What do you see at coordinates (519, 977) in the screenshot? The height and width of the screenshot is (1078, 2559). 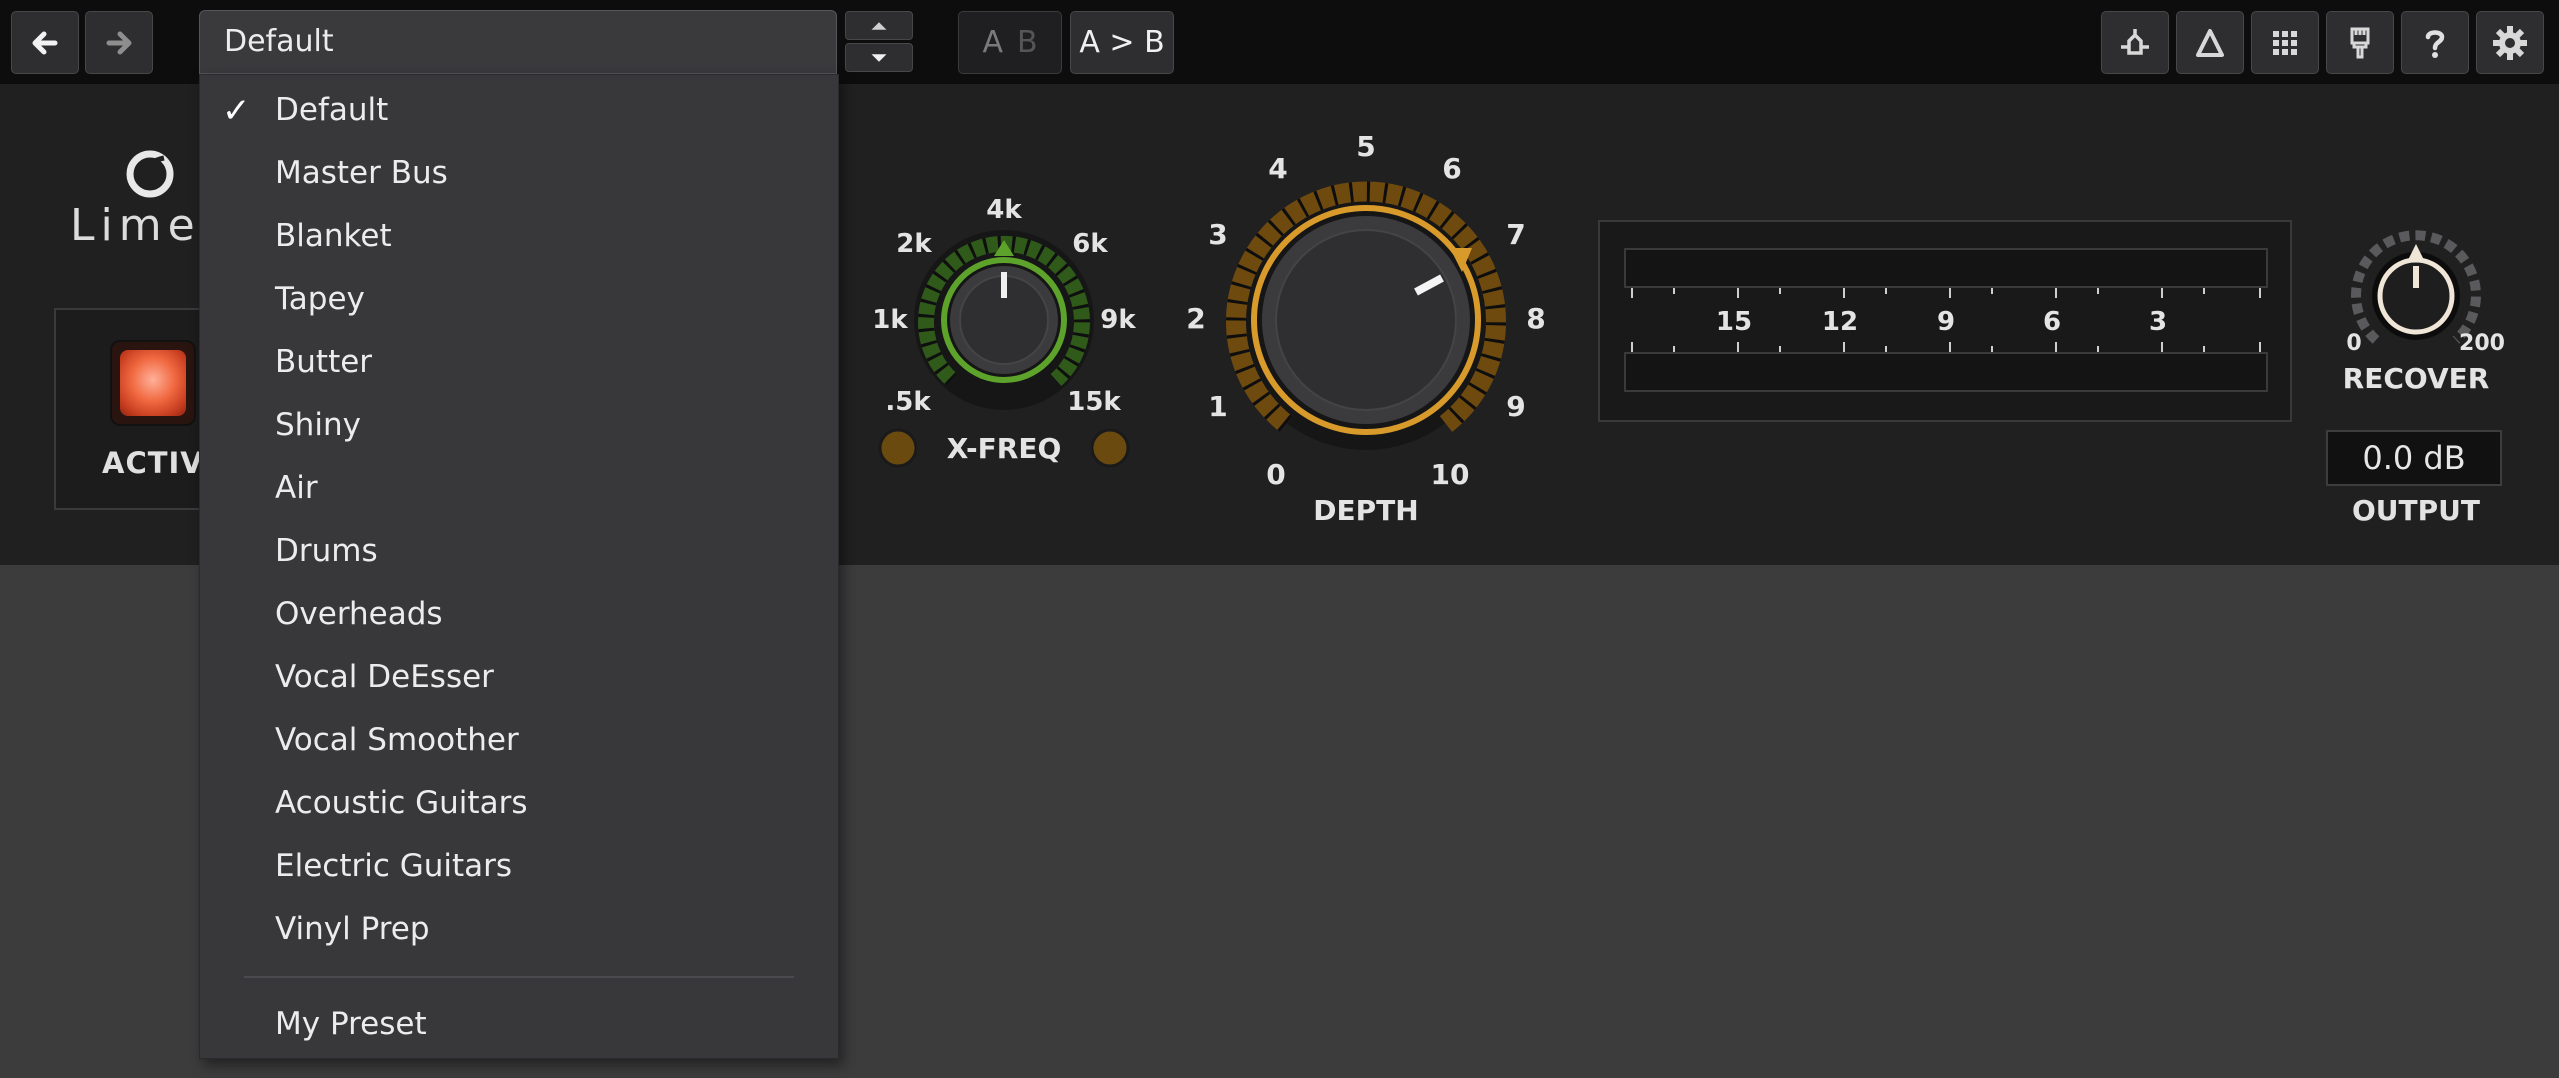 I see `menu-separator` at bounding box center [519, 977].